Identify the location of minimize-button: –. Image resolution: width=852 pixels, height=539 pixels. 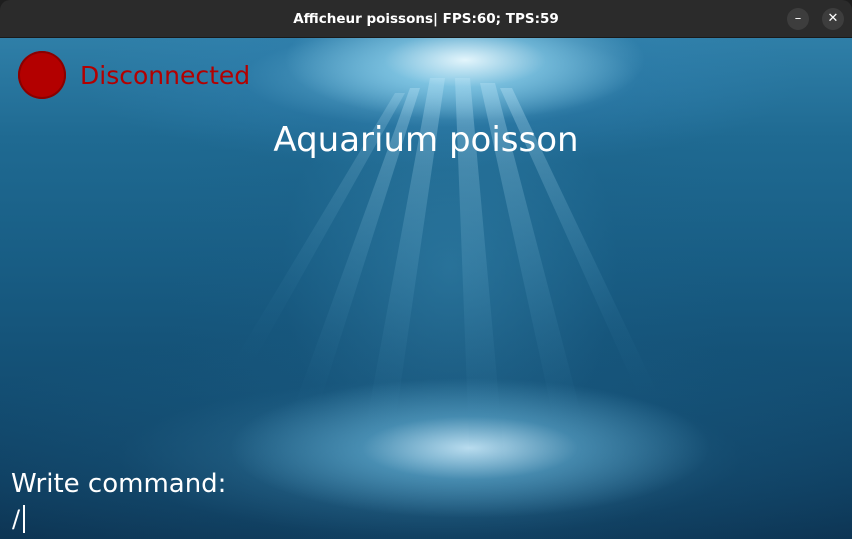
(798, 19).